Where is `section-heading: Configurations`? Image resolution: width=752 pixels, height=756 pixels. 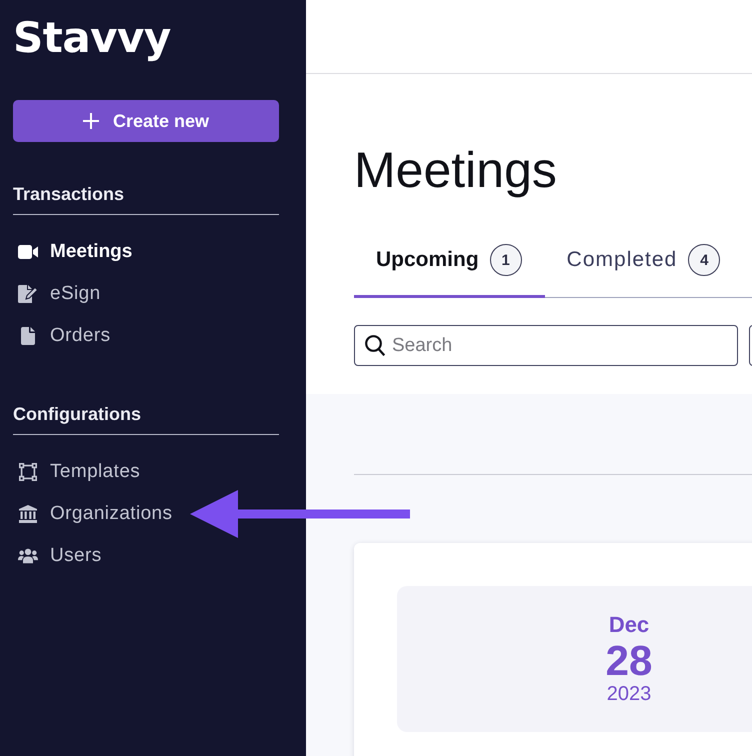
section-heading: Configurations is located at coordinates (77, 414).